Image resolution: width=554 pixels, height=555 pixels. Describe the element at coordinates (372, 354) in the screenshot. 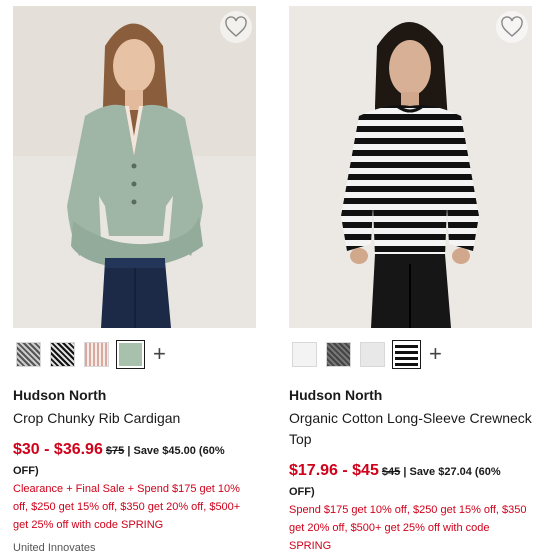

I see `swatch-light-grey` at that location.